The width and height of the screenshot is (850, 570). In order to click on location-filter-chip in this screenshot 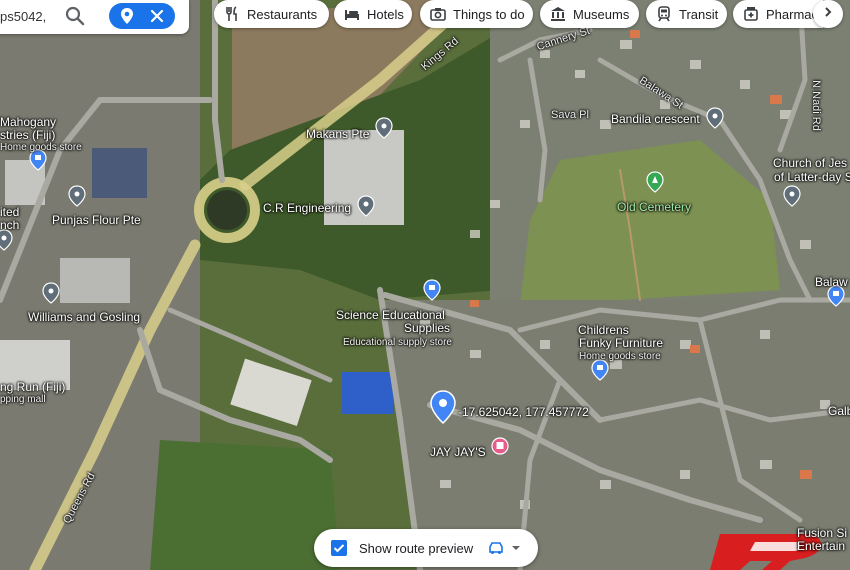, I will do `click(142, 16)`.